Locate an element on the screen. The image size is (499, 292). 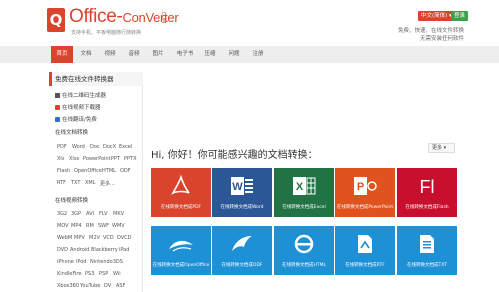
tile-flash: Fl 在线转换文档成Flash is located at coordinates (427, 192).